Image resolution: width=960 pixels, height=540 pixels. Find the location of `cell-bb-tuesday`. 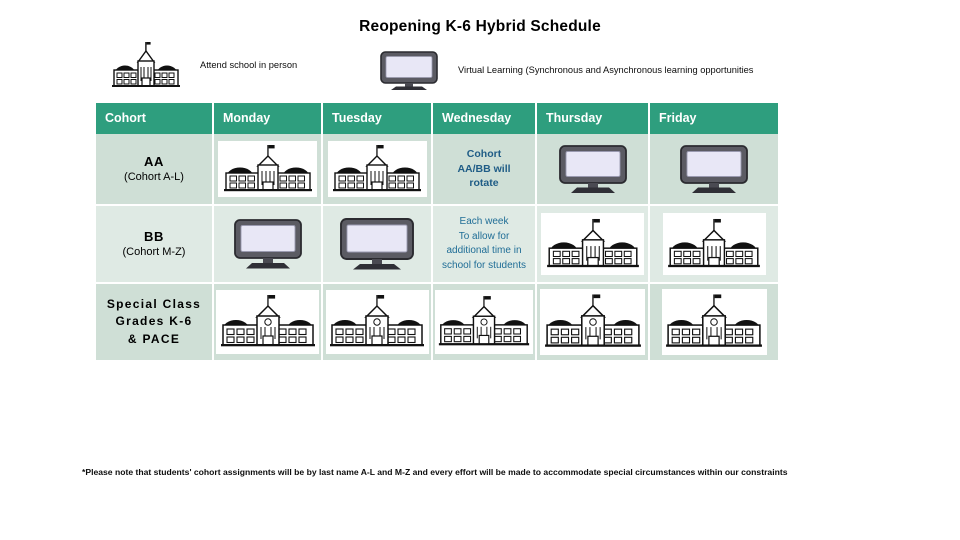

cell-bb-tuesday is located at coordinates (377, 244).